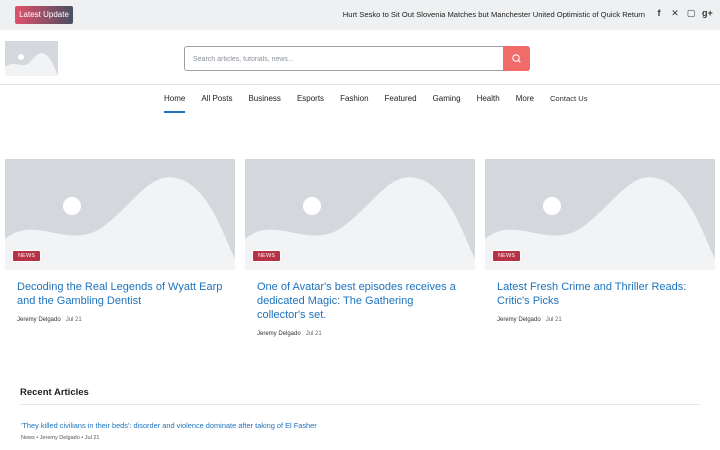  What do you see at coordinates (360, 404) in the screenshot?
I see `section-divider` at bounding box center [360, 404].